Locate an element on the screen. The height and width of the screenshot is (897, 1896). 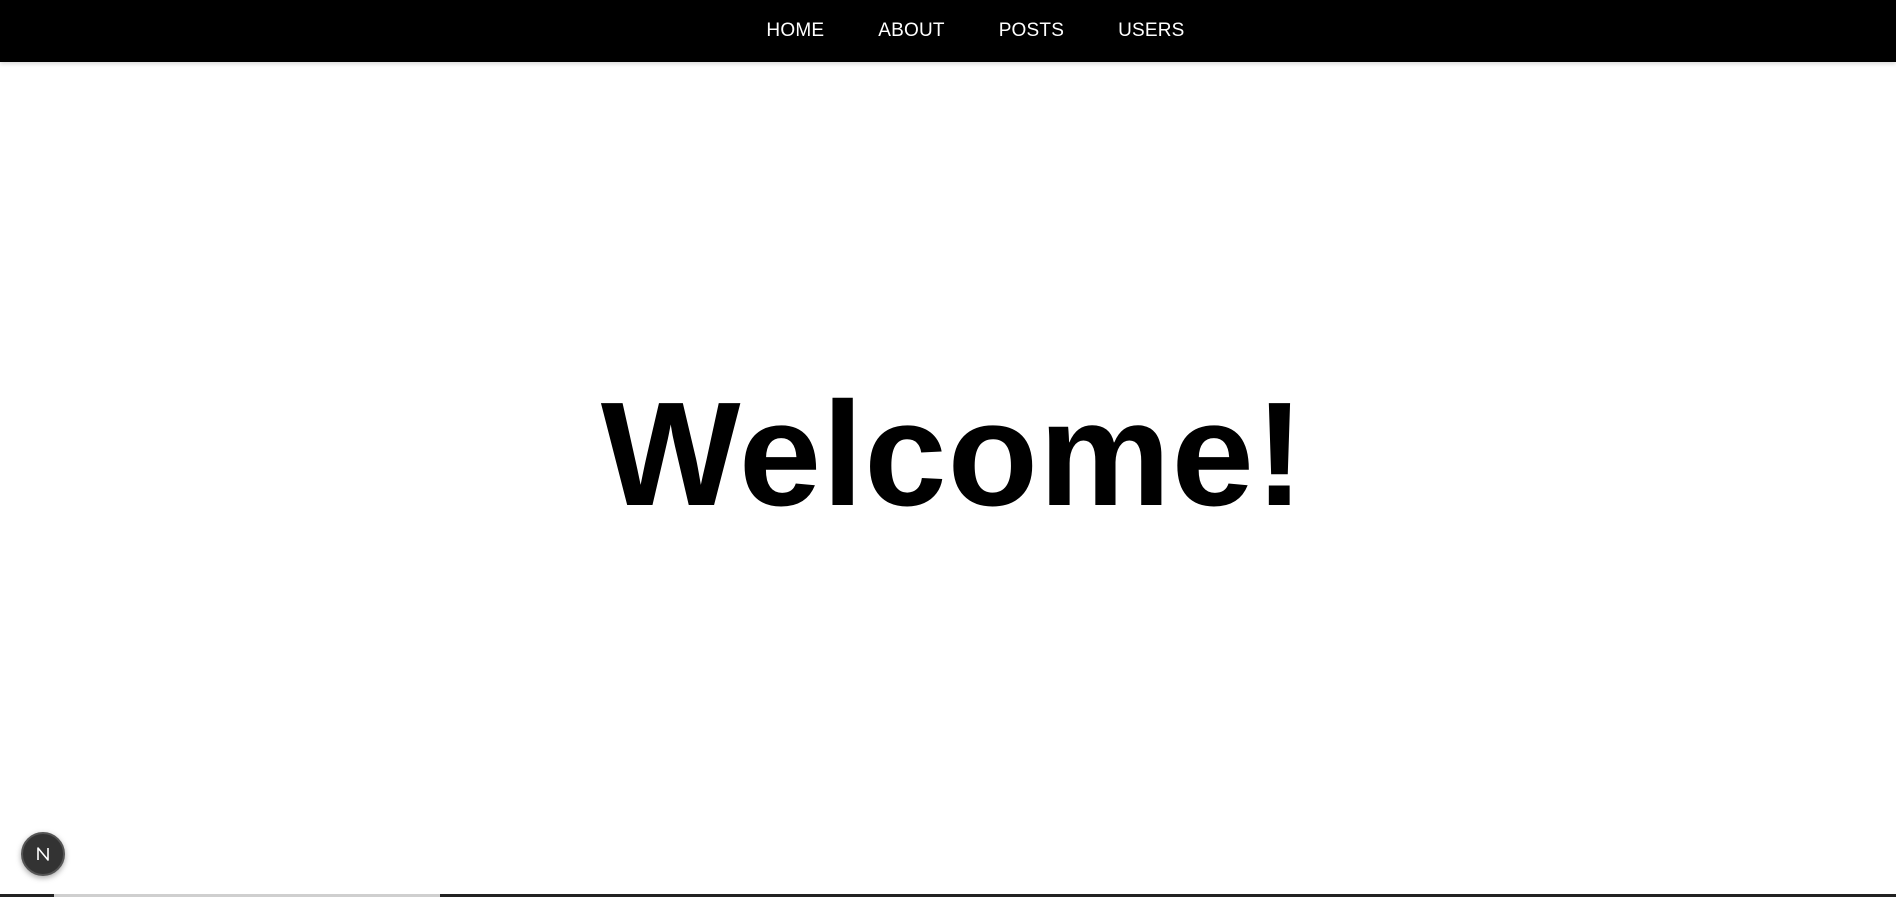
nav-item-home: HOME is located at coordinates (795, 31).